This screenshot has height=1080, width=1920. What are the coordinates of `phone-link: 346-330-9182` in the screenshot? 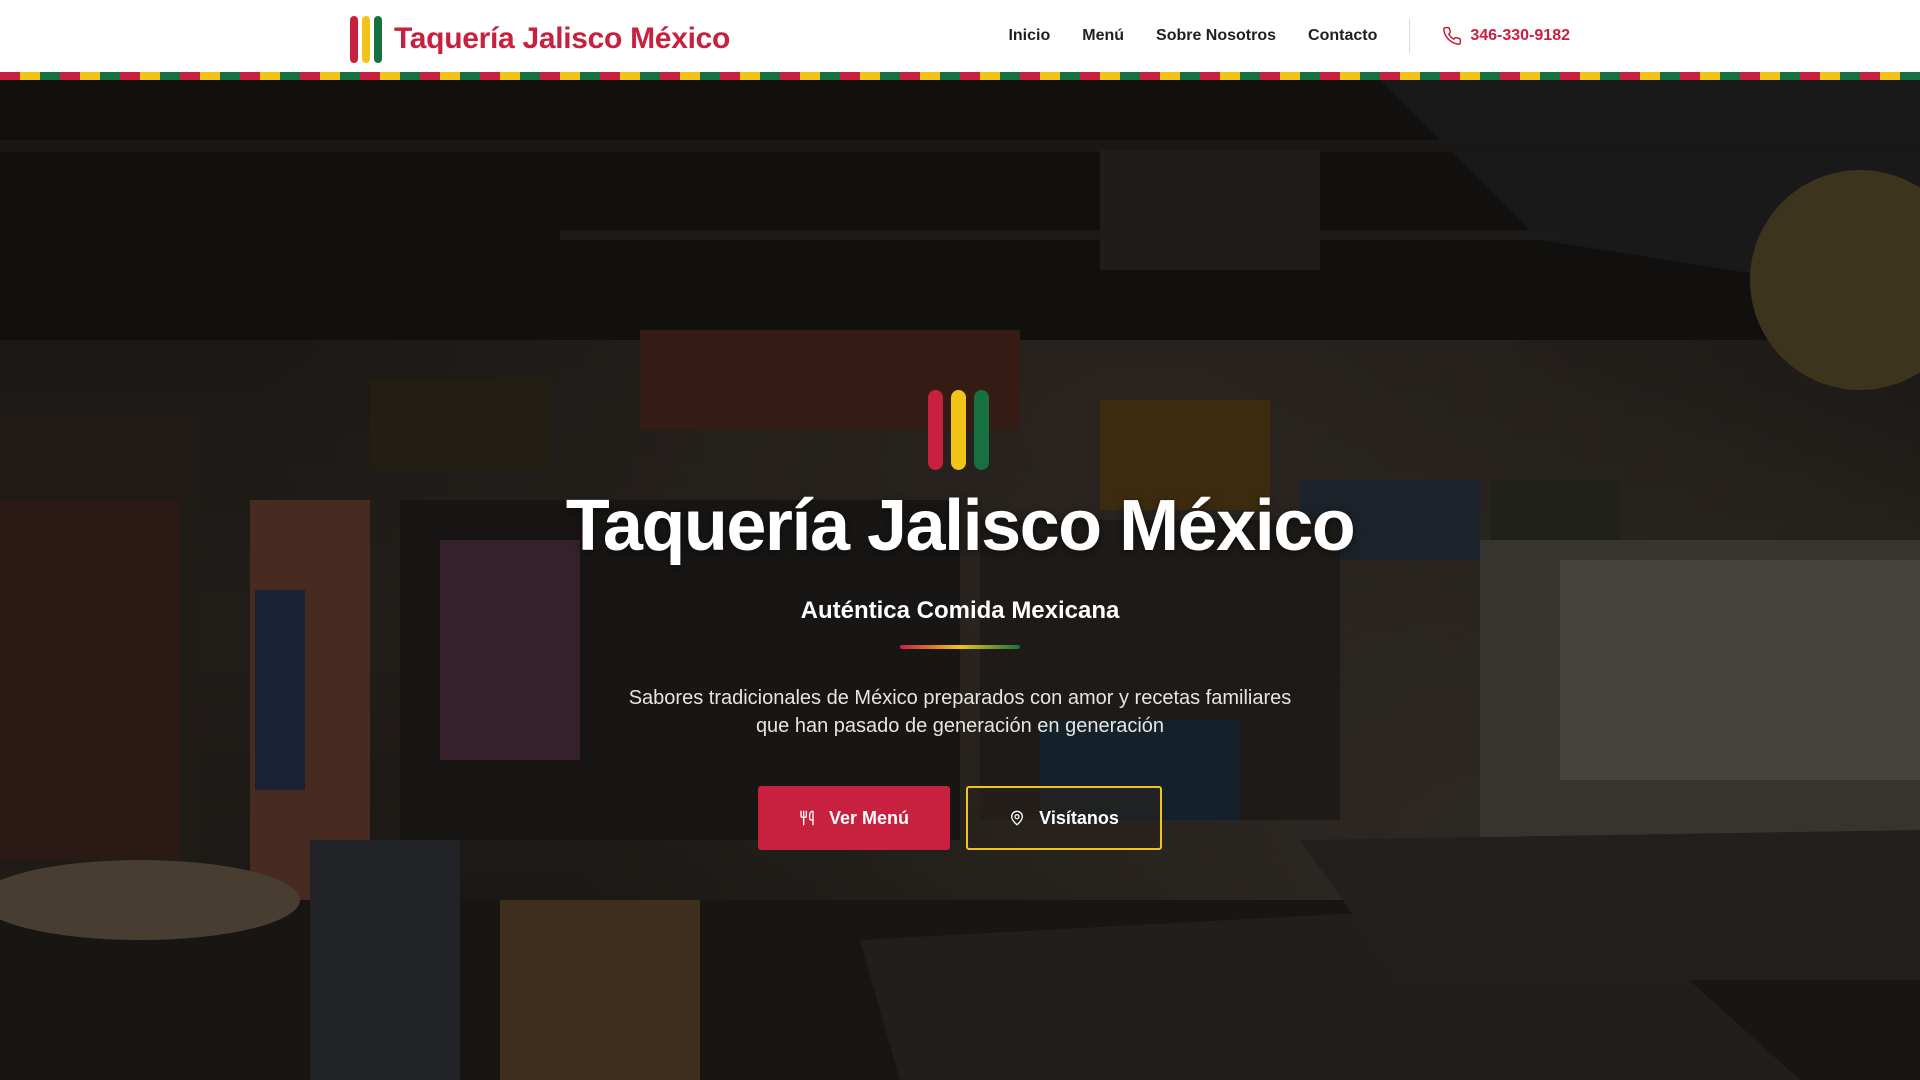 It's located at (1506, 36).